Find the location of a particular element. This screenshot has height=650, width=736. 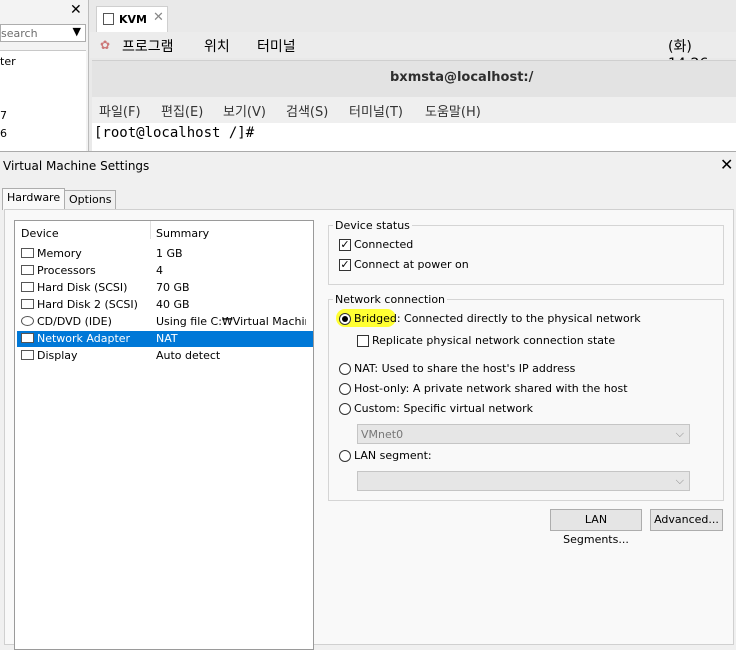

library-item: 7 is located at coordinates (3, 115).